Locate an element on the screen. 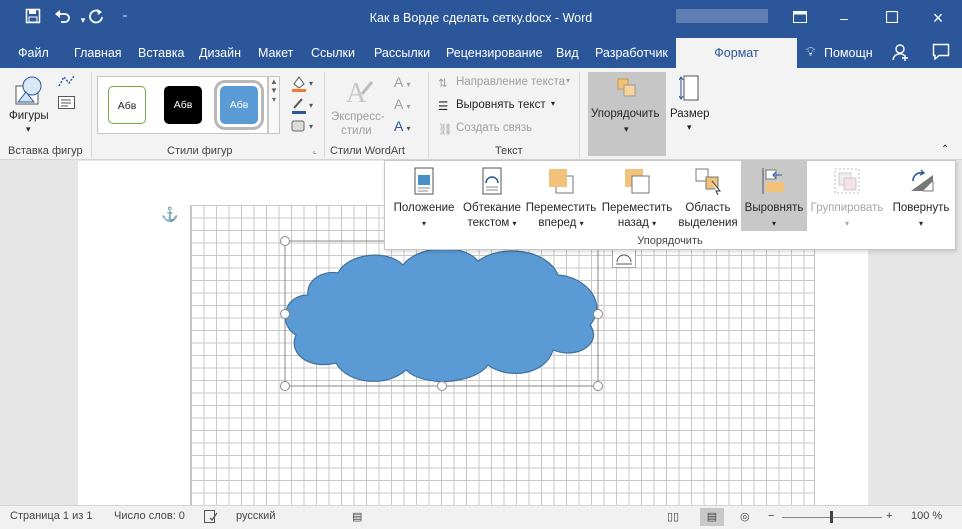  ribbon-display-icon is located at coordinates (800, 18).